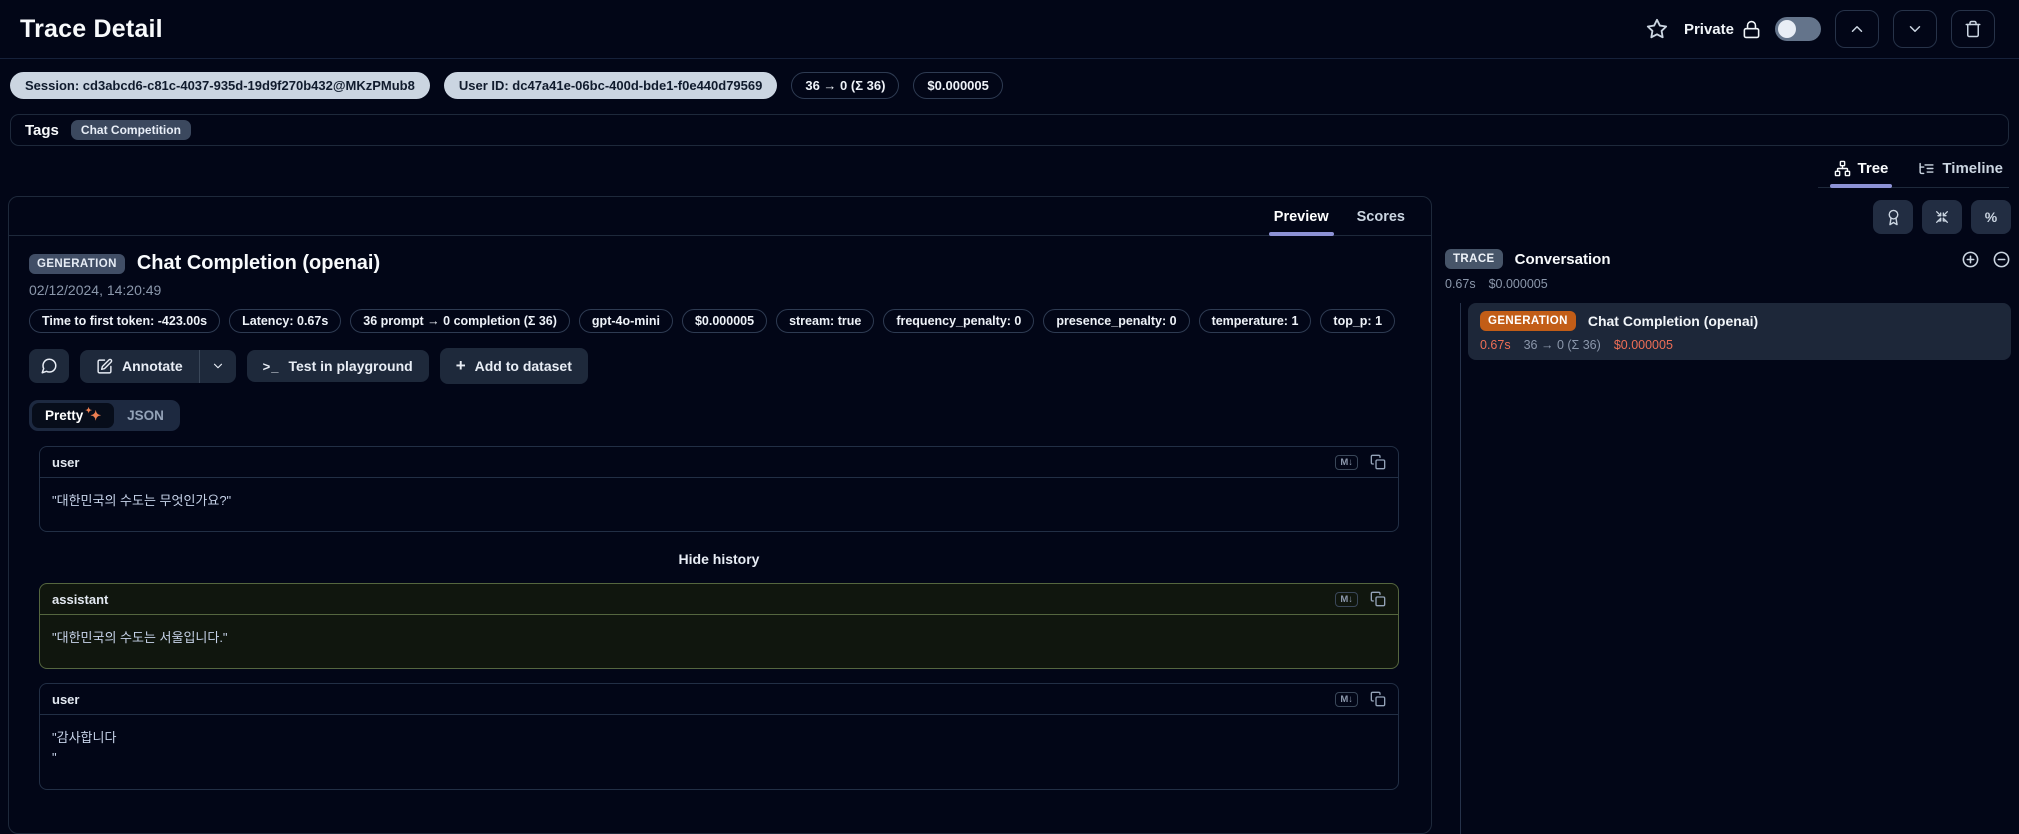 The height and width of the screenshot is (834, 2019). What do you see at coordinates (142, 500) in the screenshot?
I see `message-content: "대한민국의 수도는 무엇인가요?"` at bounding box center [142, 500].